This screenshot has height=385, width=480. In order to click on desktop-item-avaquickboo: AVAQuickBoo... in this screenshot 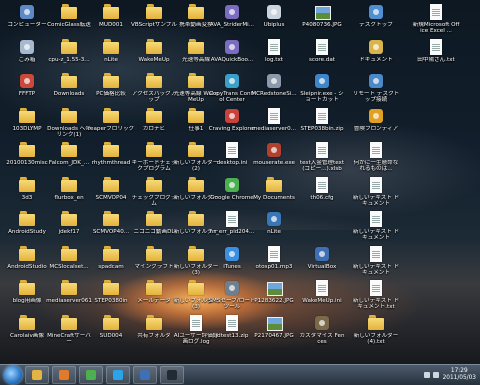, I will do `click(232, 56)`.